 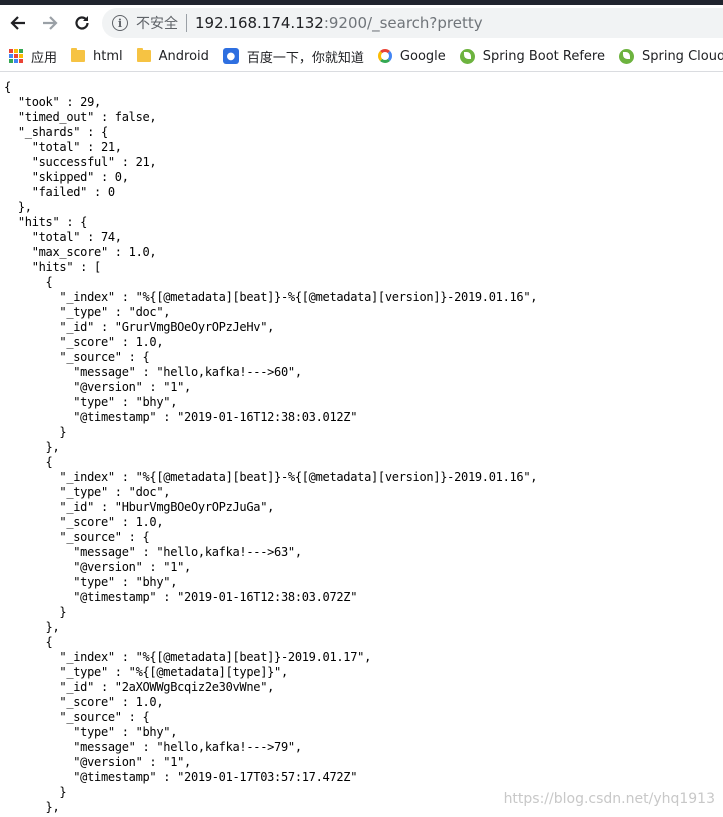 I want to click on json-line: "timed_out" : false,, so click(x=80, y=117).